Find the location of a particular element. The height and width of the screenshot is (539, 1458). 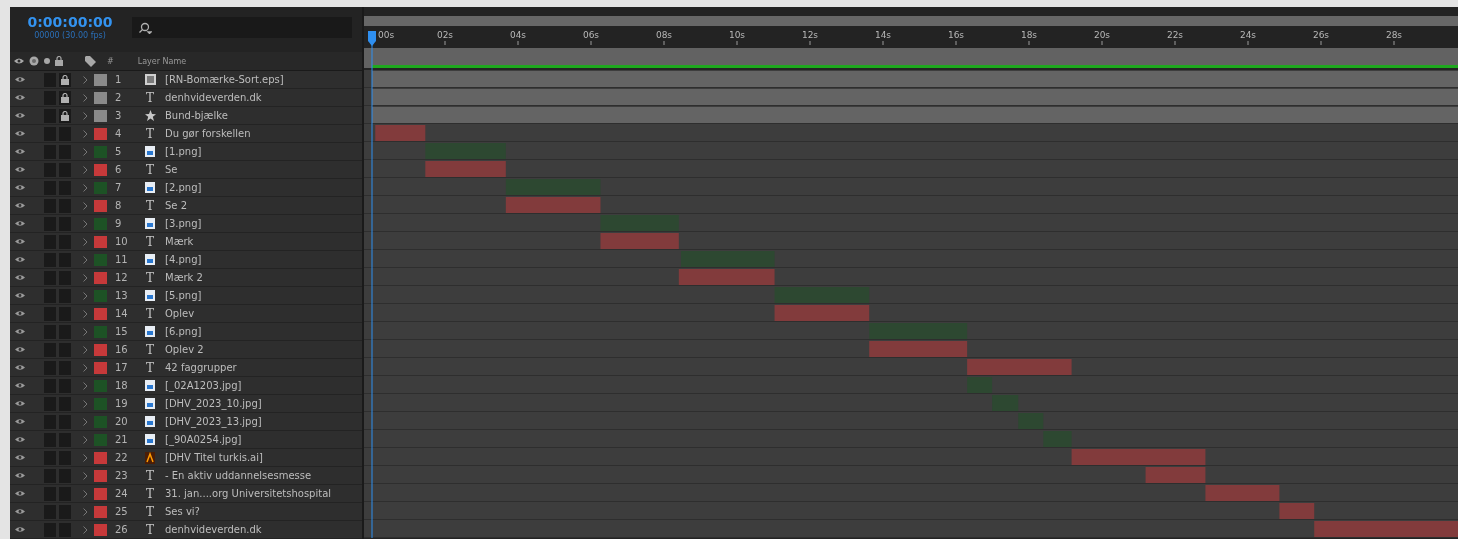

layer-name: Oplev 2 is located at coordinates (184, 349).